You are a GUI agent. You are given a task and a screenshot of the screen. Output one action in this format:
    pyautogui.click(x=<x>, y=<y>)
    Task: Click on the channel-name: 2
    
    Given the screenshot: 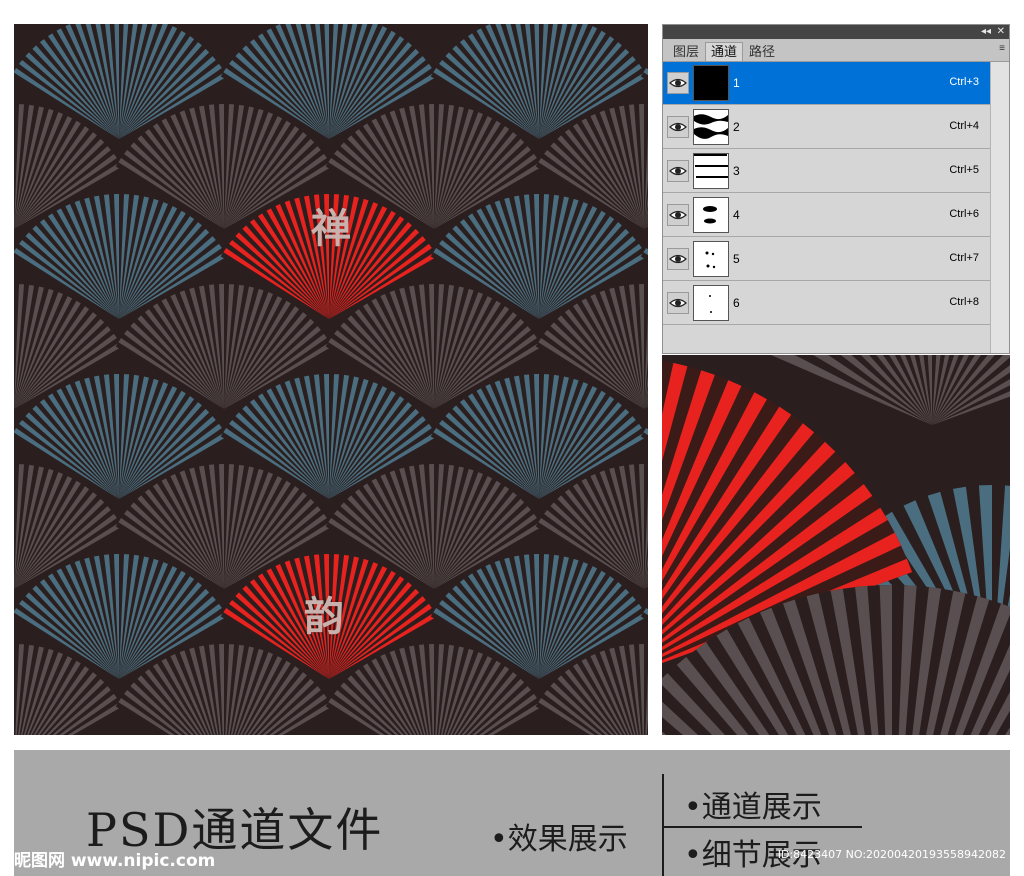 What is the action you would take?
    pyautogui.click(x=736, y=127)
    